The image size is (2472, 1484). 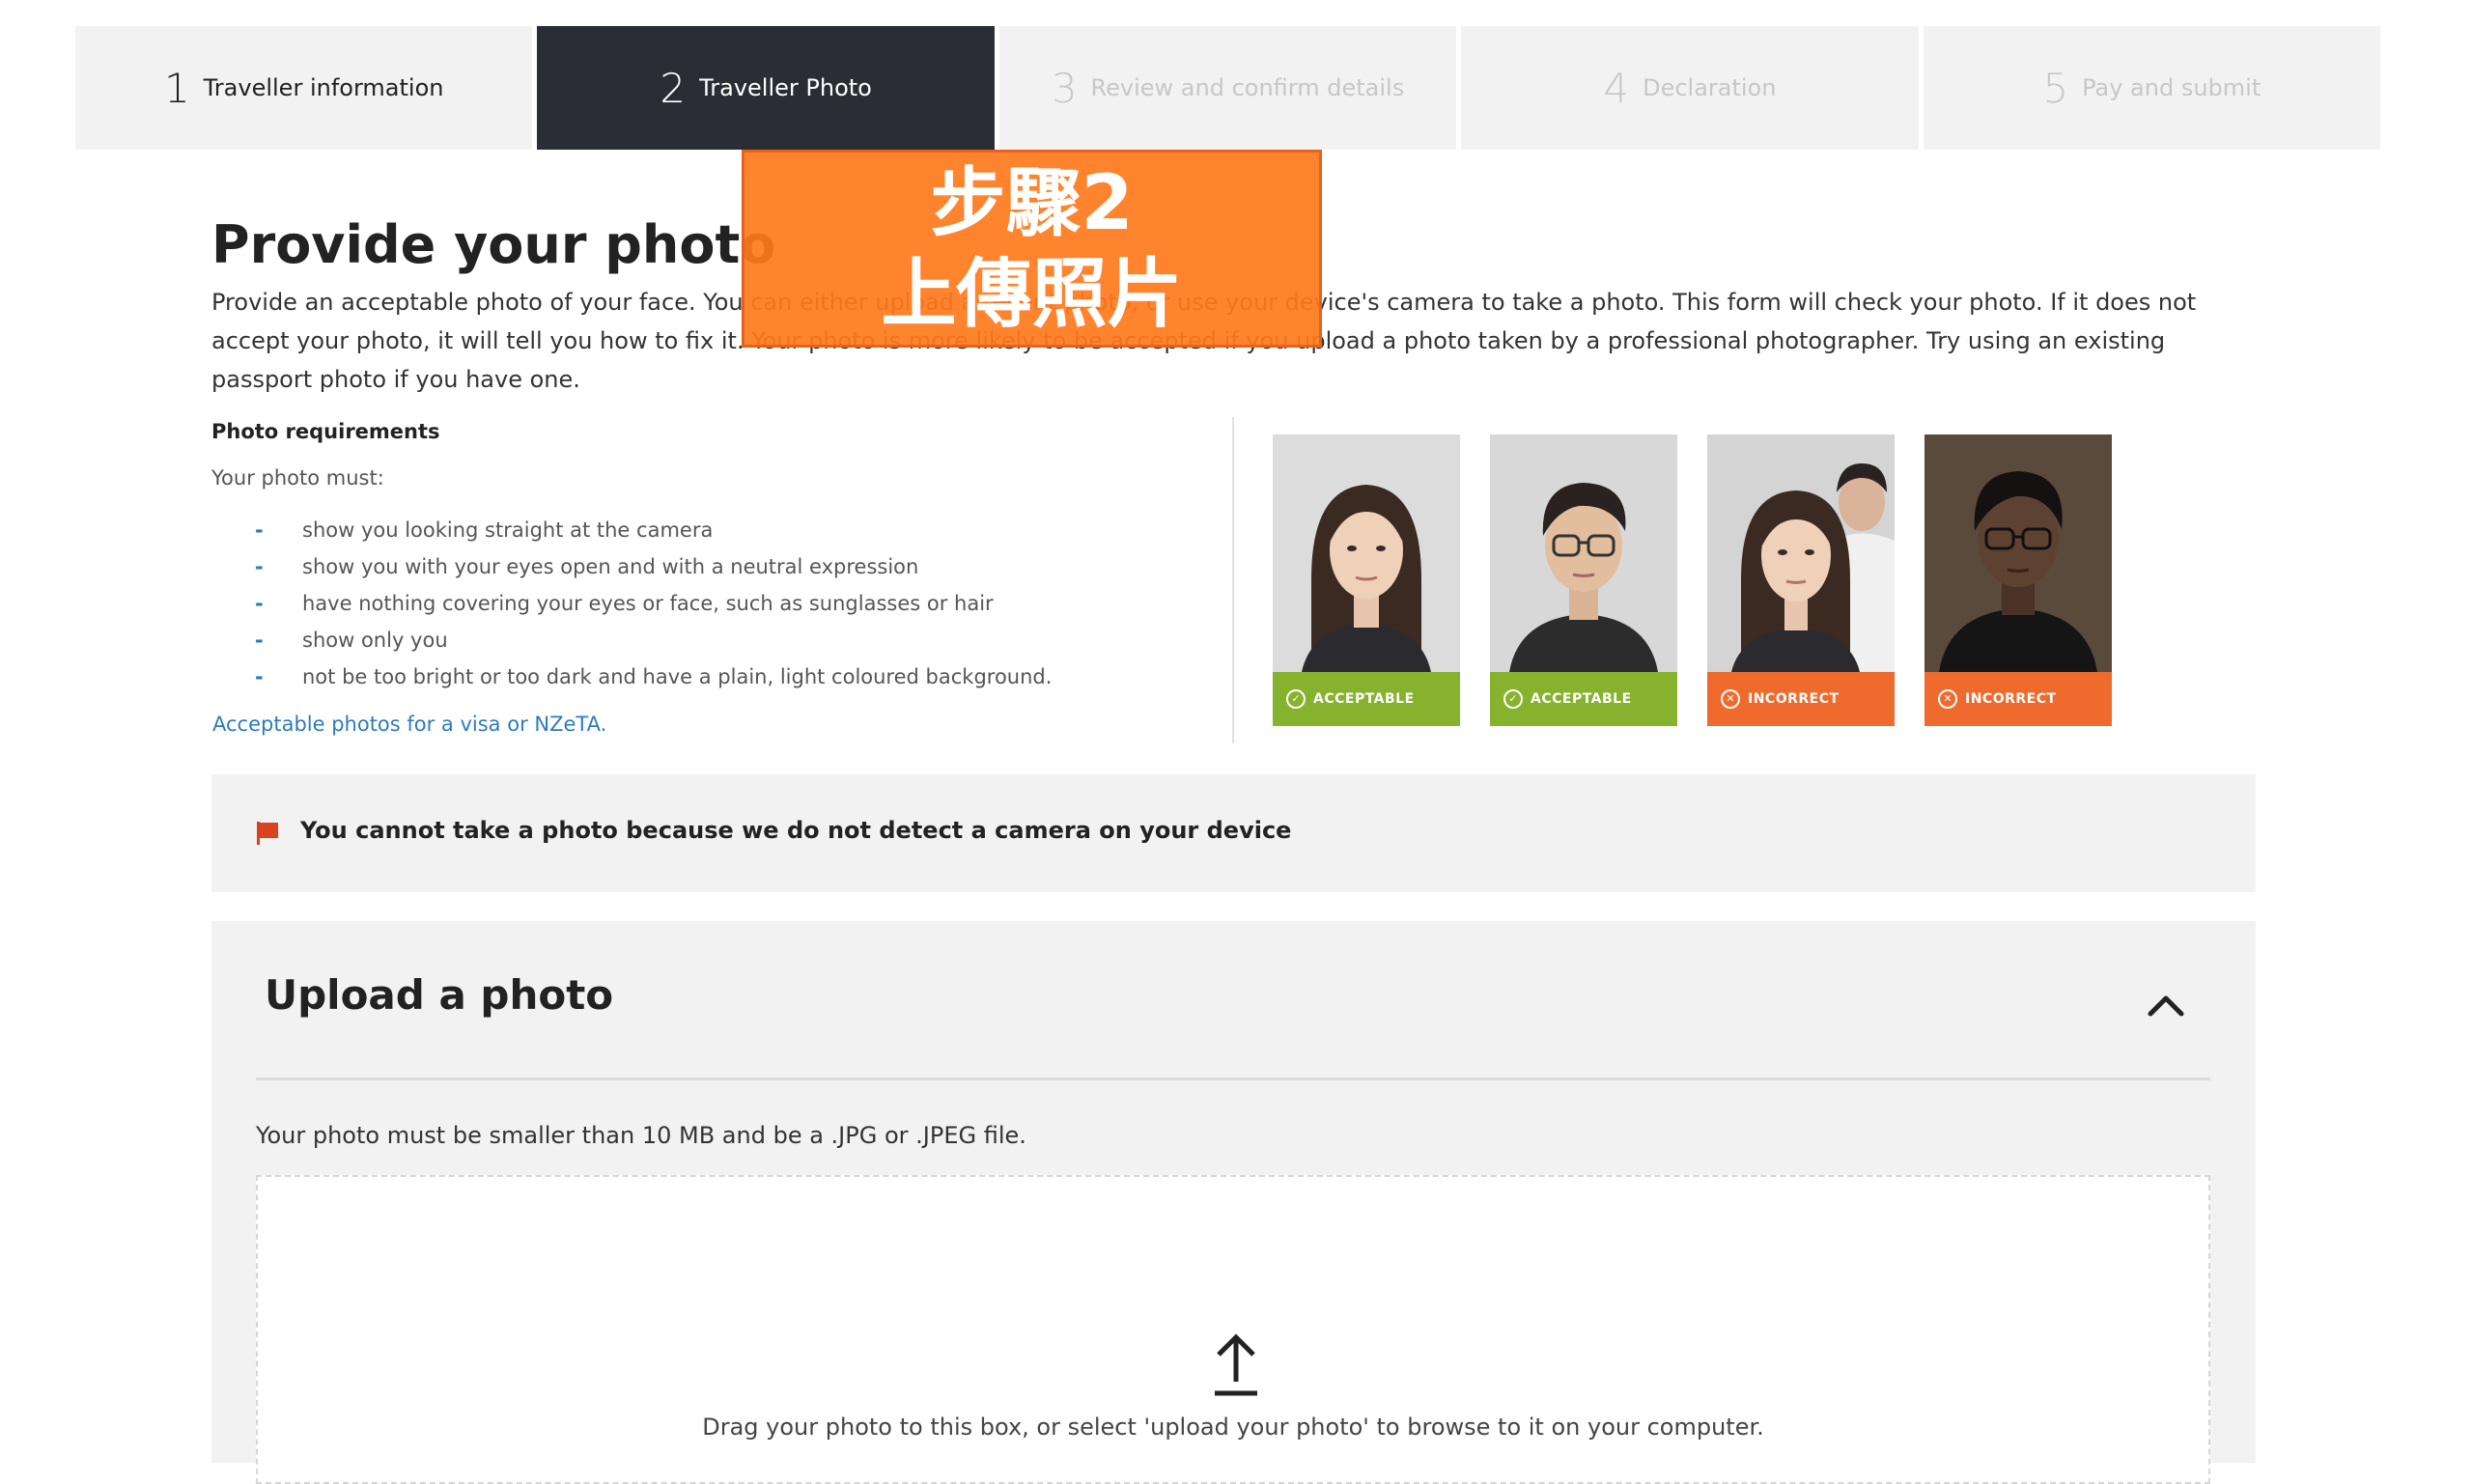 What do you see at coordinates (267, 834) in the screenshot?
I see `flag-icon` at bounding box center [267, 834].